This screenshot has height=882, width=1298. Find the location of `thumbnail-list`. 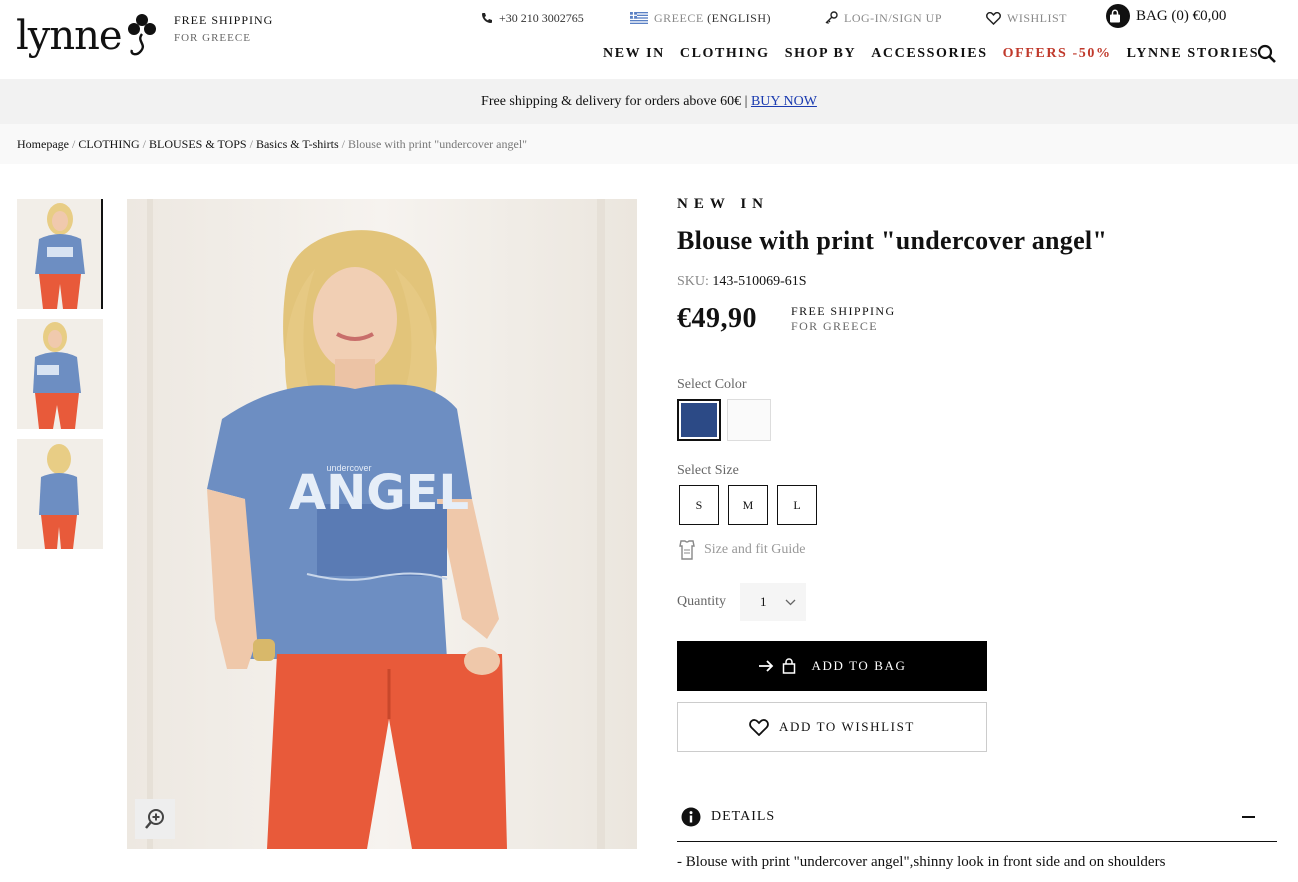

thumbnail-list is located at coordinates (60, 379).